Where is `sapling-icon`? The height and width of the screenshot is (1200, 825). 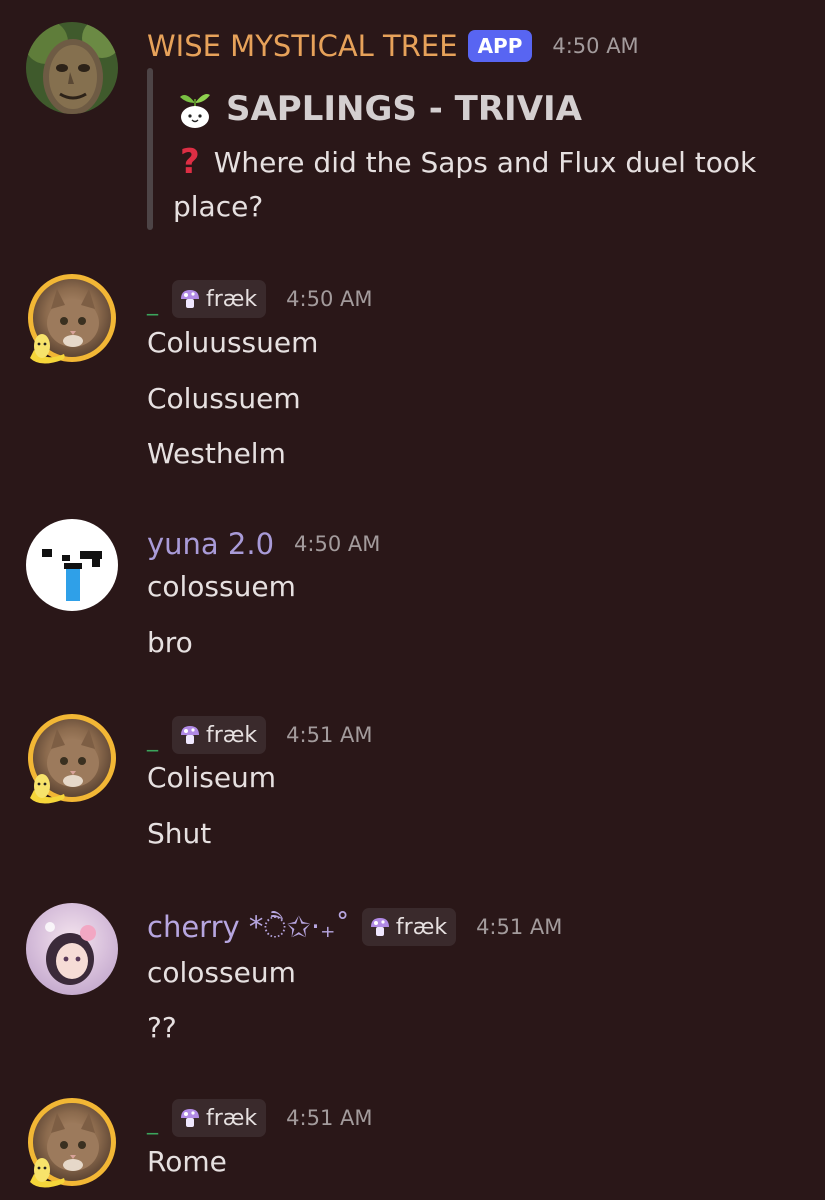 sapling-icon is located at coordinates (195, 111).